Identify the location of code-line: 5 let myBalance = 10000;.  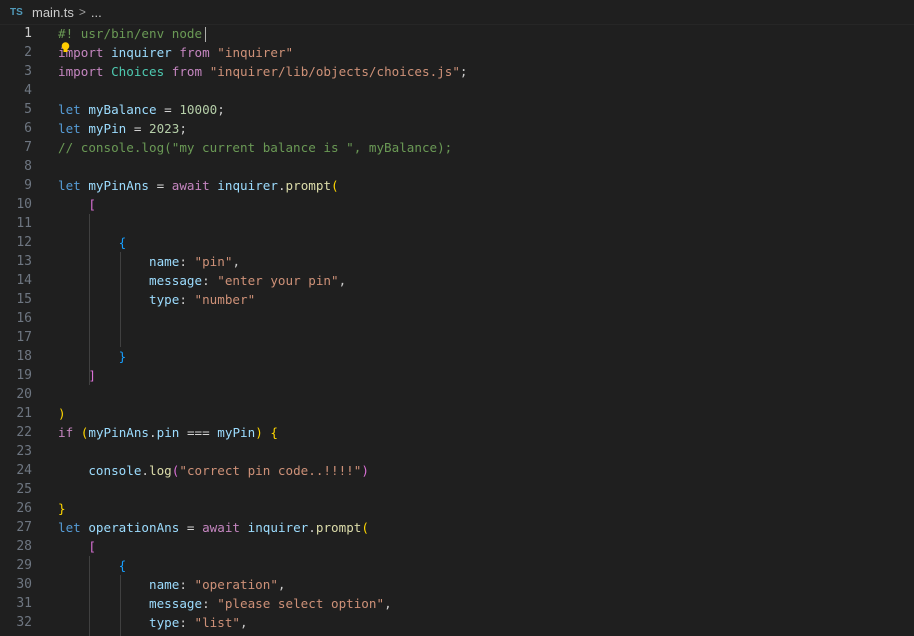
(457, 109).